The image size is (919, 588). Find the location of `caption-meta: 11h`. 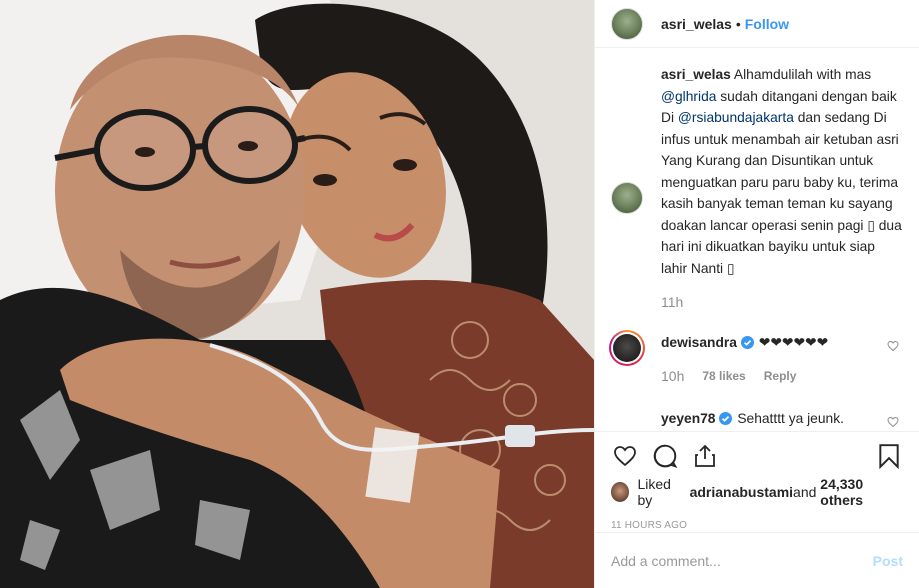

caption-meta: 11h is located at coordinates (782, 303).